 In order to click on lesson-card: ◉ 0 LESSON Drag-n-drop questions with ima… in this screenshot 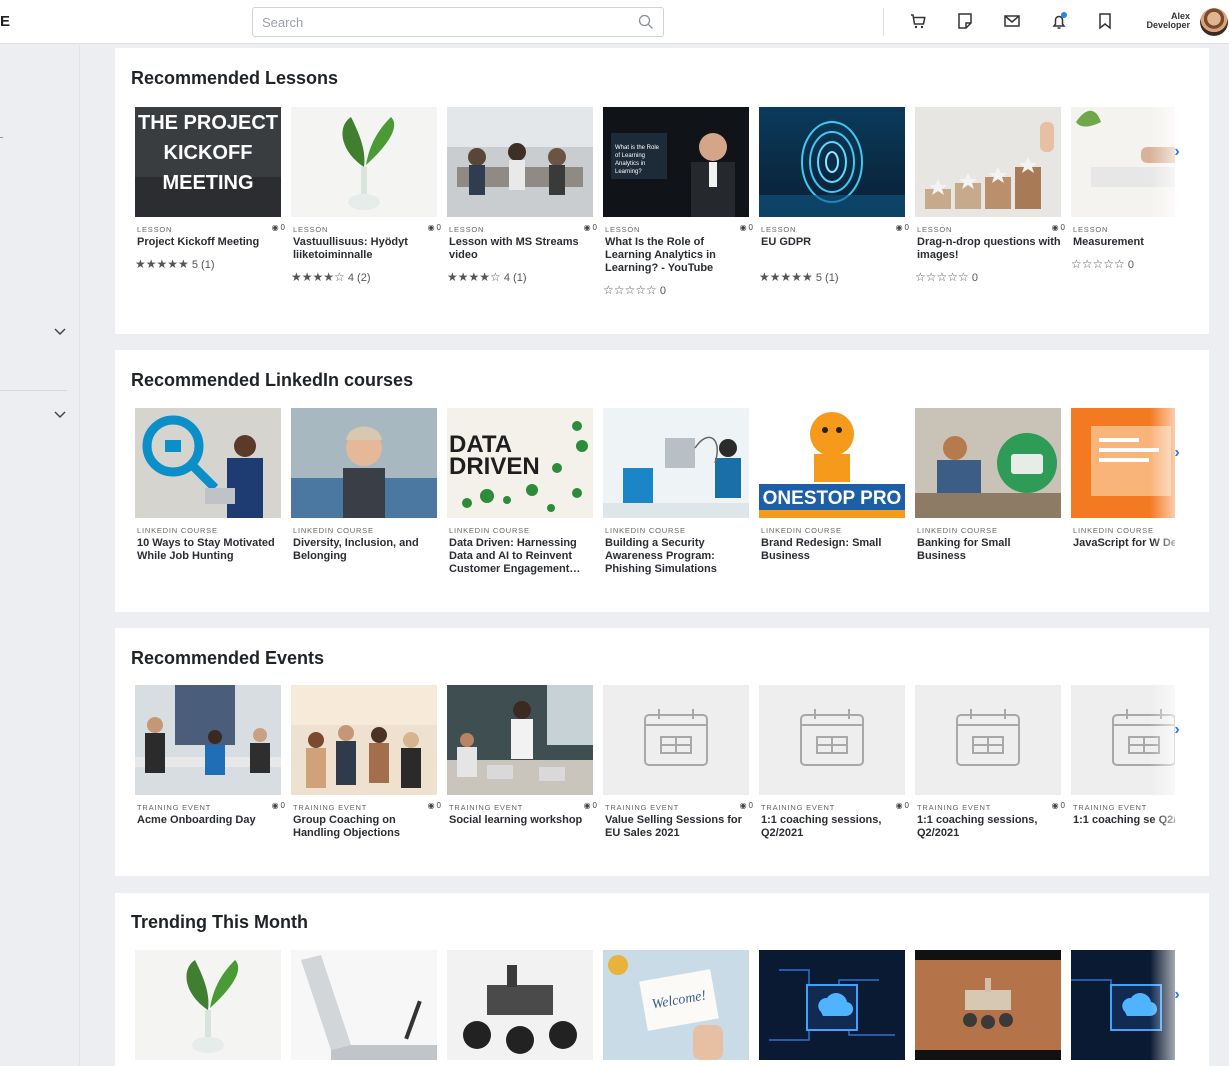, I will do `click(990, 195)`.